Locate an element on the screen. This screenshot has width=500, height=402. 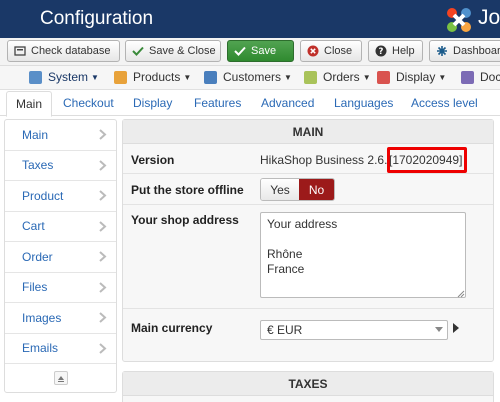
sidebar-item-label: Files is located at coordinates (35, 287).